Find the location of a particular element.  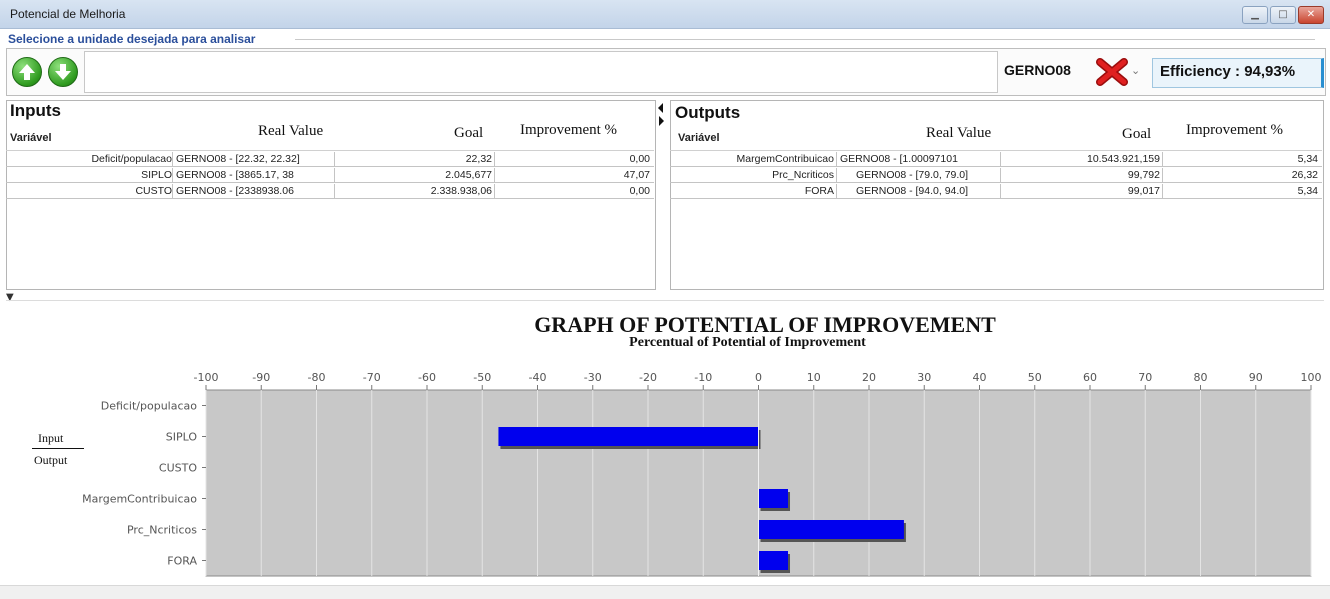

x-tick-label: 60 is located at coordinates (1090, 377).